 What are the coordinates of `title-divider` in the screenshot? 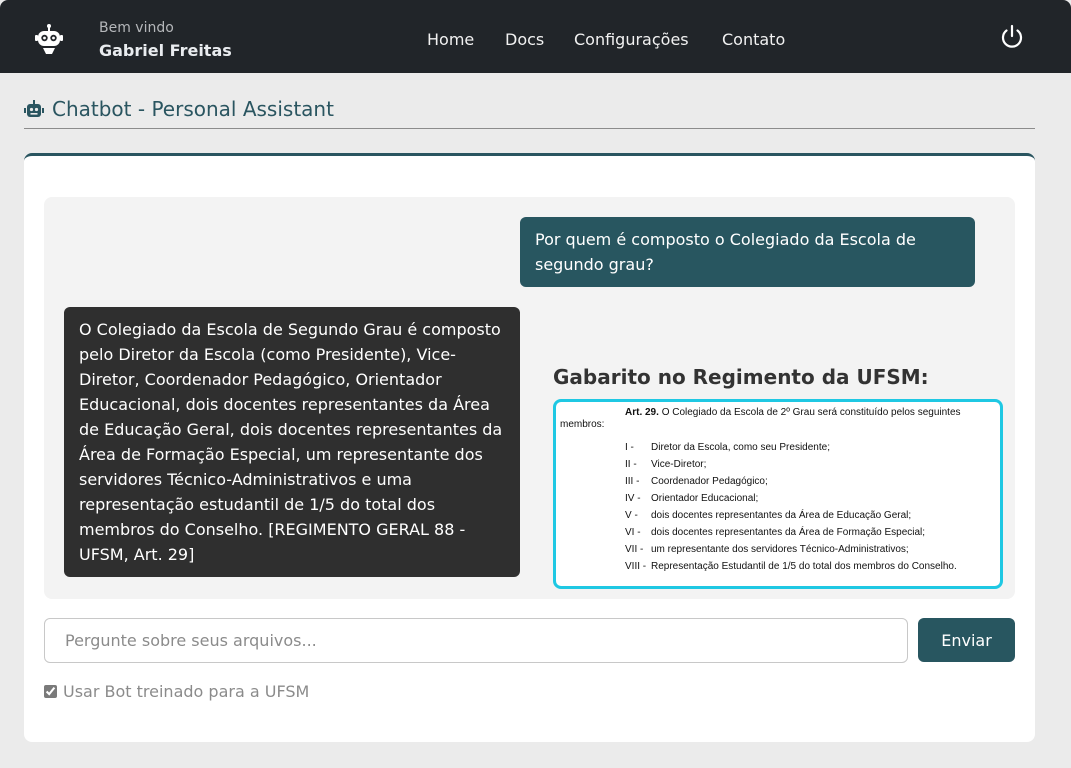 It's located at (529, 128).